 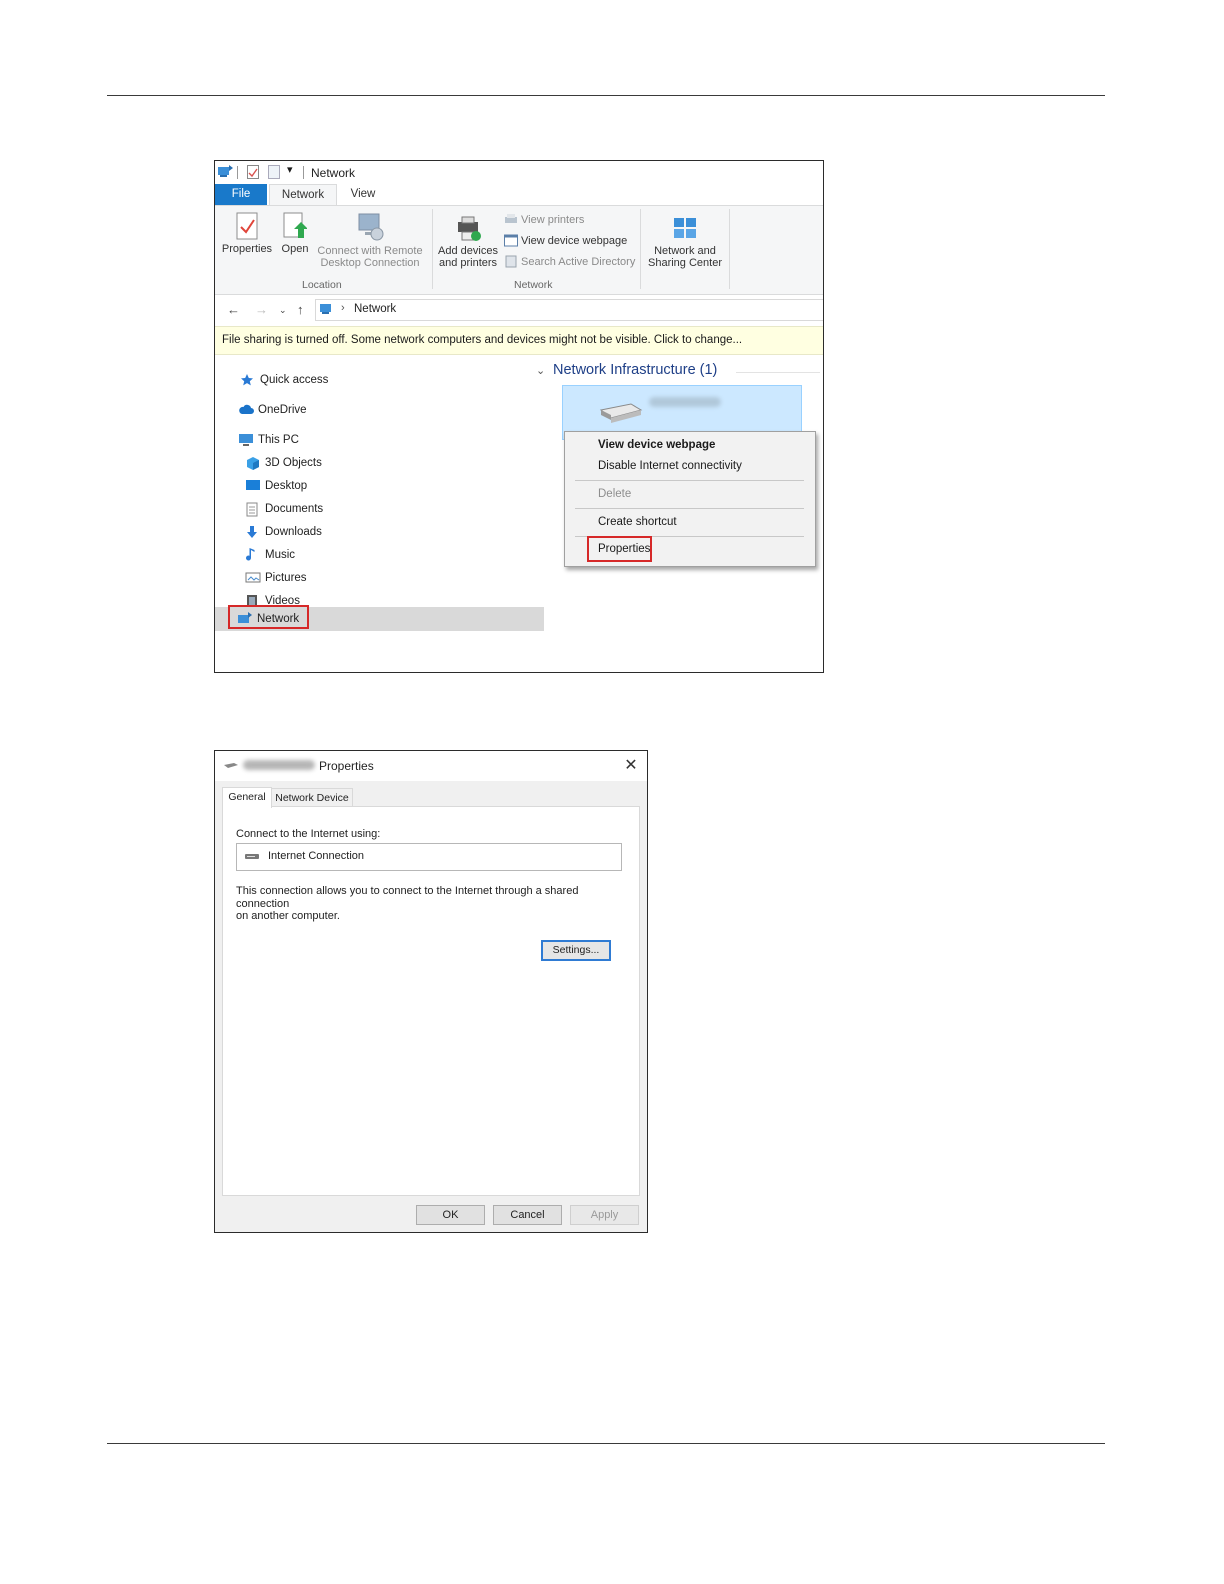 What do you see at coordinates (225, 173) in the screenshot?
I see `network-folder-icon` at bounding box center [225, 173].